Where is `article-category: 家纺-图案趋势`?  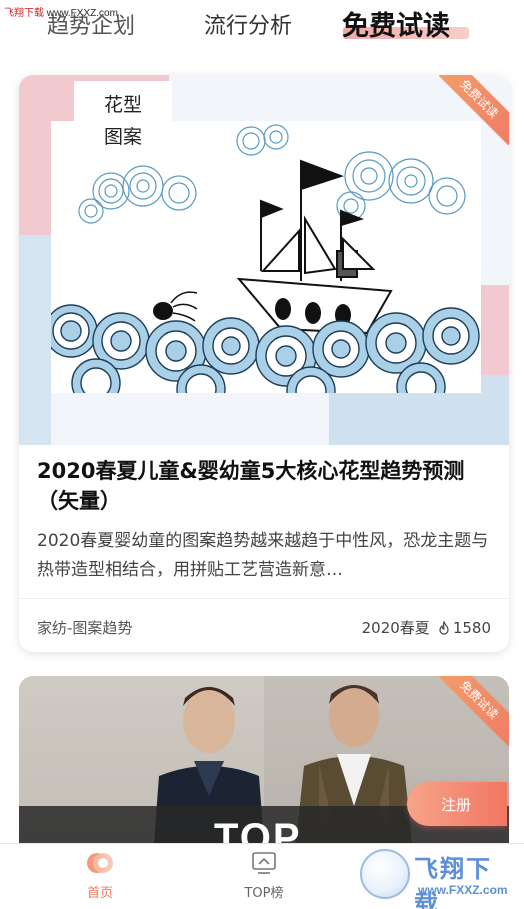 article-category: 家纺-图案趋势 is located at coordinates (85, 628).